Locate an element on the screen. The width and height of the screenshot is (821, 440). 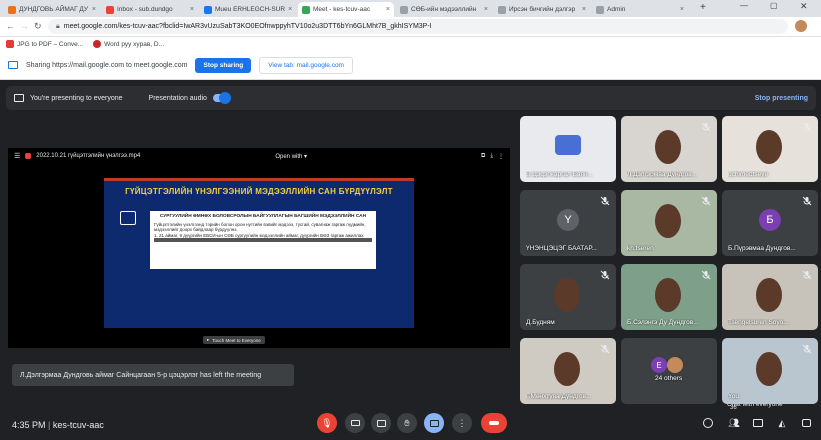
chat-icon is located at coordinates (758, 423).